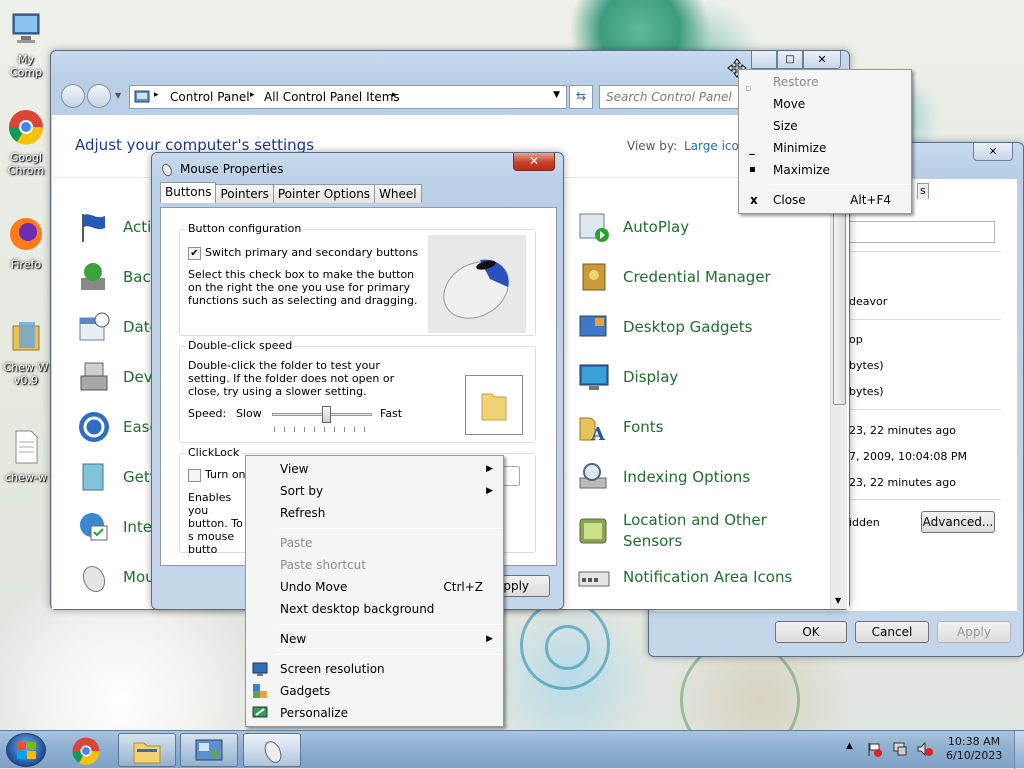  Describe the element at coordinates (925, 749) in the screenshot. I see `volume-muted-icon` at that location.